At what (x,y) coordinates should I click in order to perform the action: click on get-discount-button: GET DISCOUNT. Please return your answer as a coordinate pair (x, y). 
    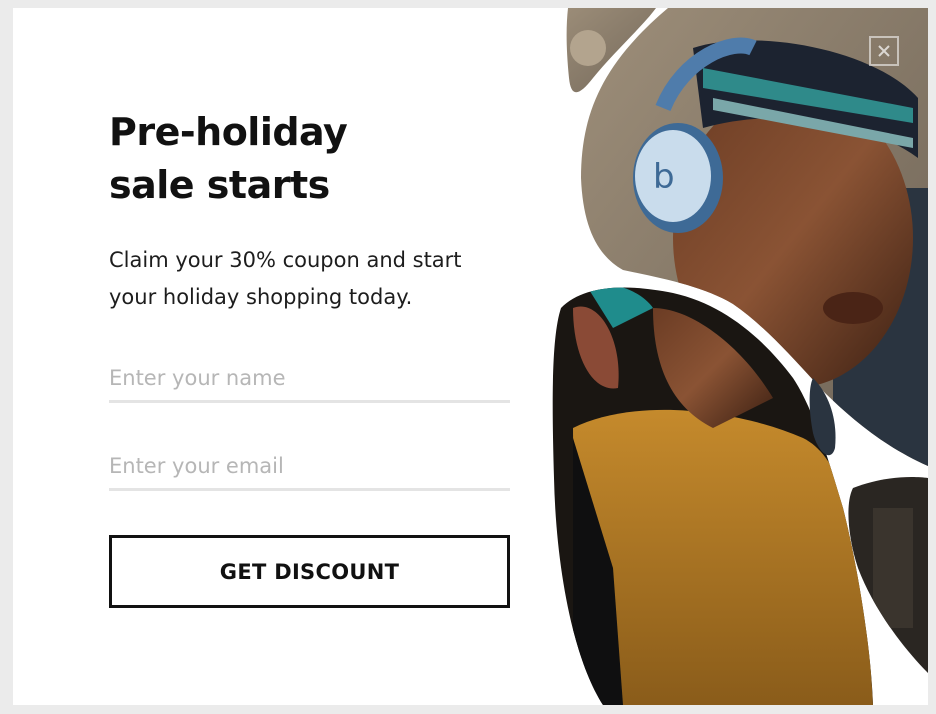
    Looking at the image, I should click on (309, 571).